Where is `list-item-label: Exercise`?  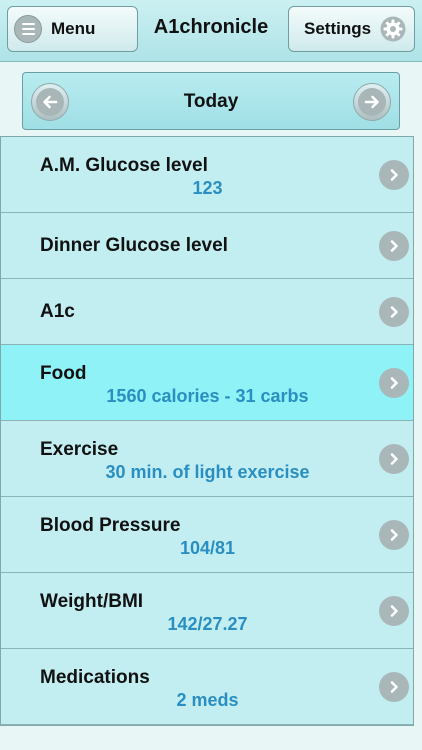
list-item-label: Exercise is located at coordinates (79, 449).